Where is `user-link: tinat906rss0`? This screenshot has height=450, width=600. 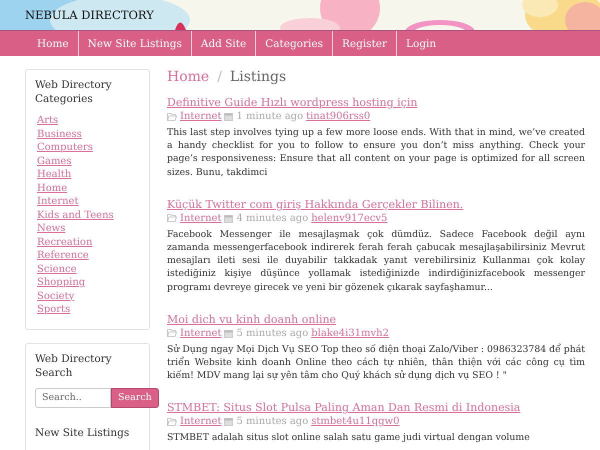
user-link: tinat906rss0 is located at coordinates (338, 116).